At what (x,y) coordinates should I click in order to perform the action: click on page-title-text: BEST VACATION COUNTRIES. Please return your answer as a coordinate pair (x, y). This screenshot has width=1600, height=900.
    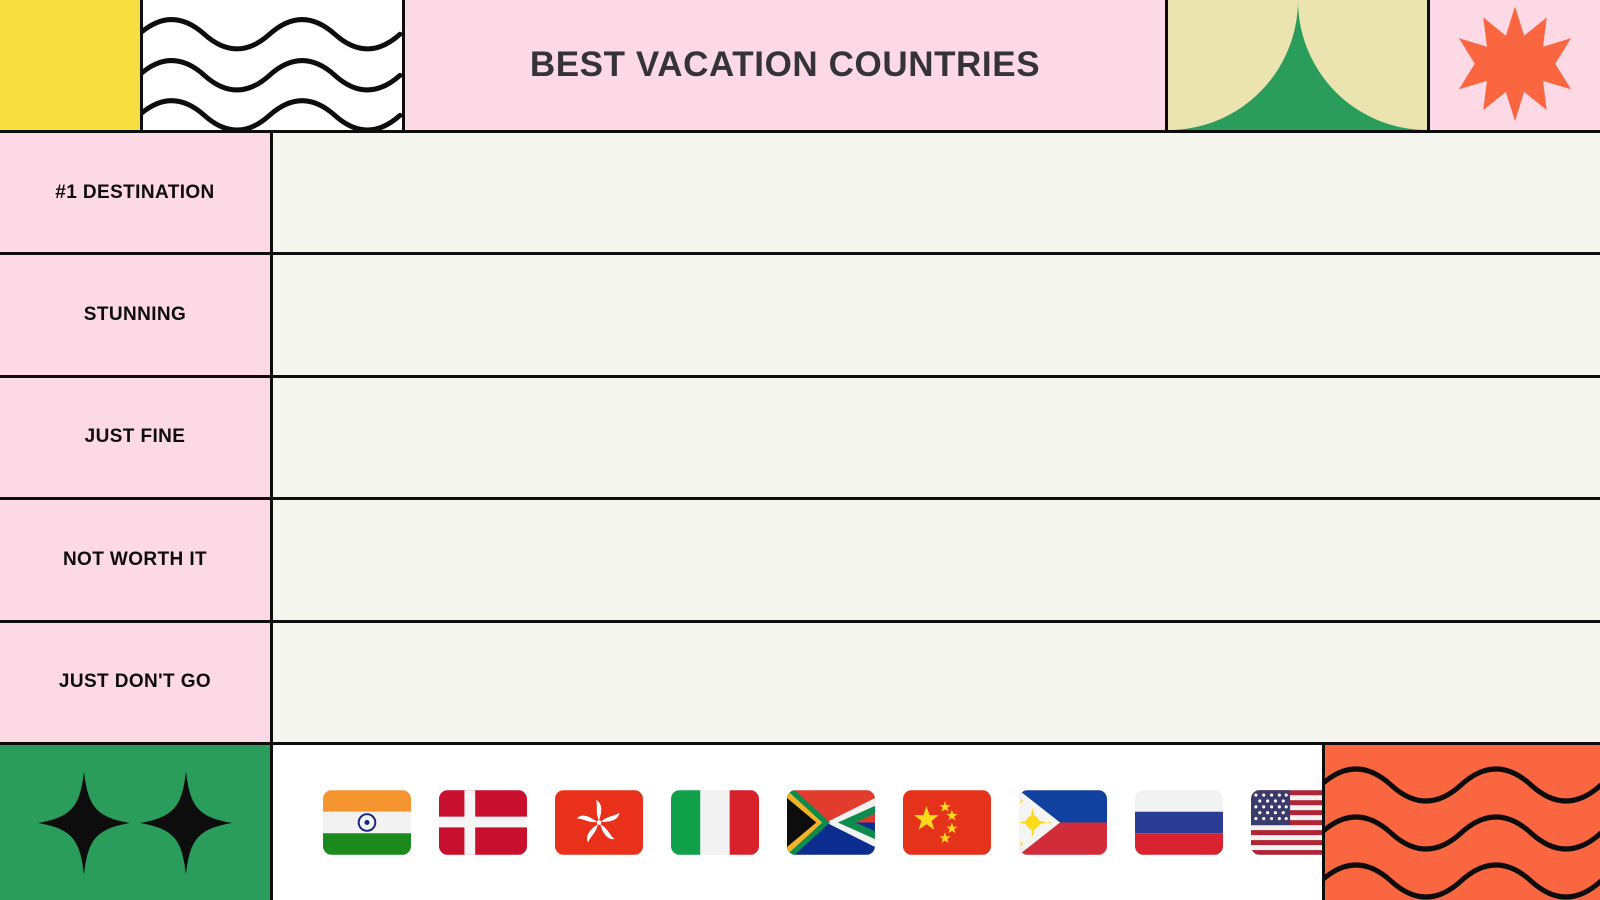
    Looking at the image, I should click on (785, 64).